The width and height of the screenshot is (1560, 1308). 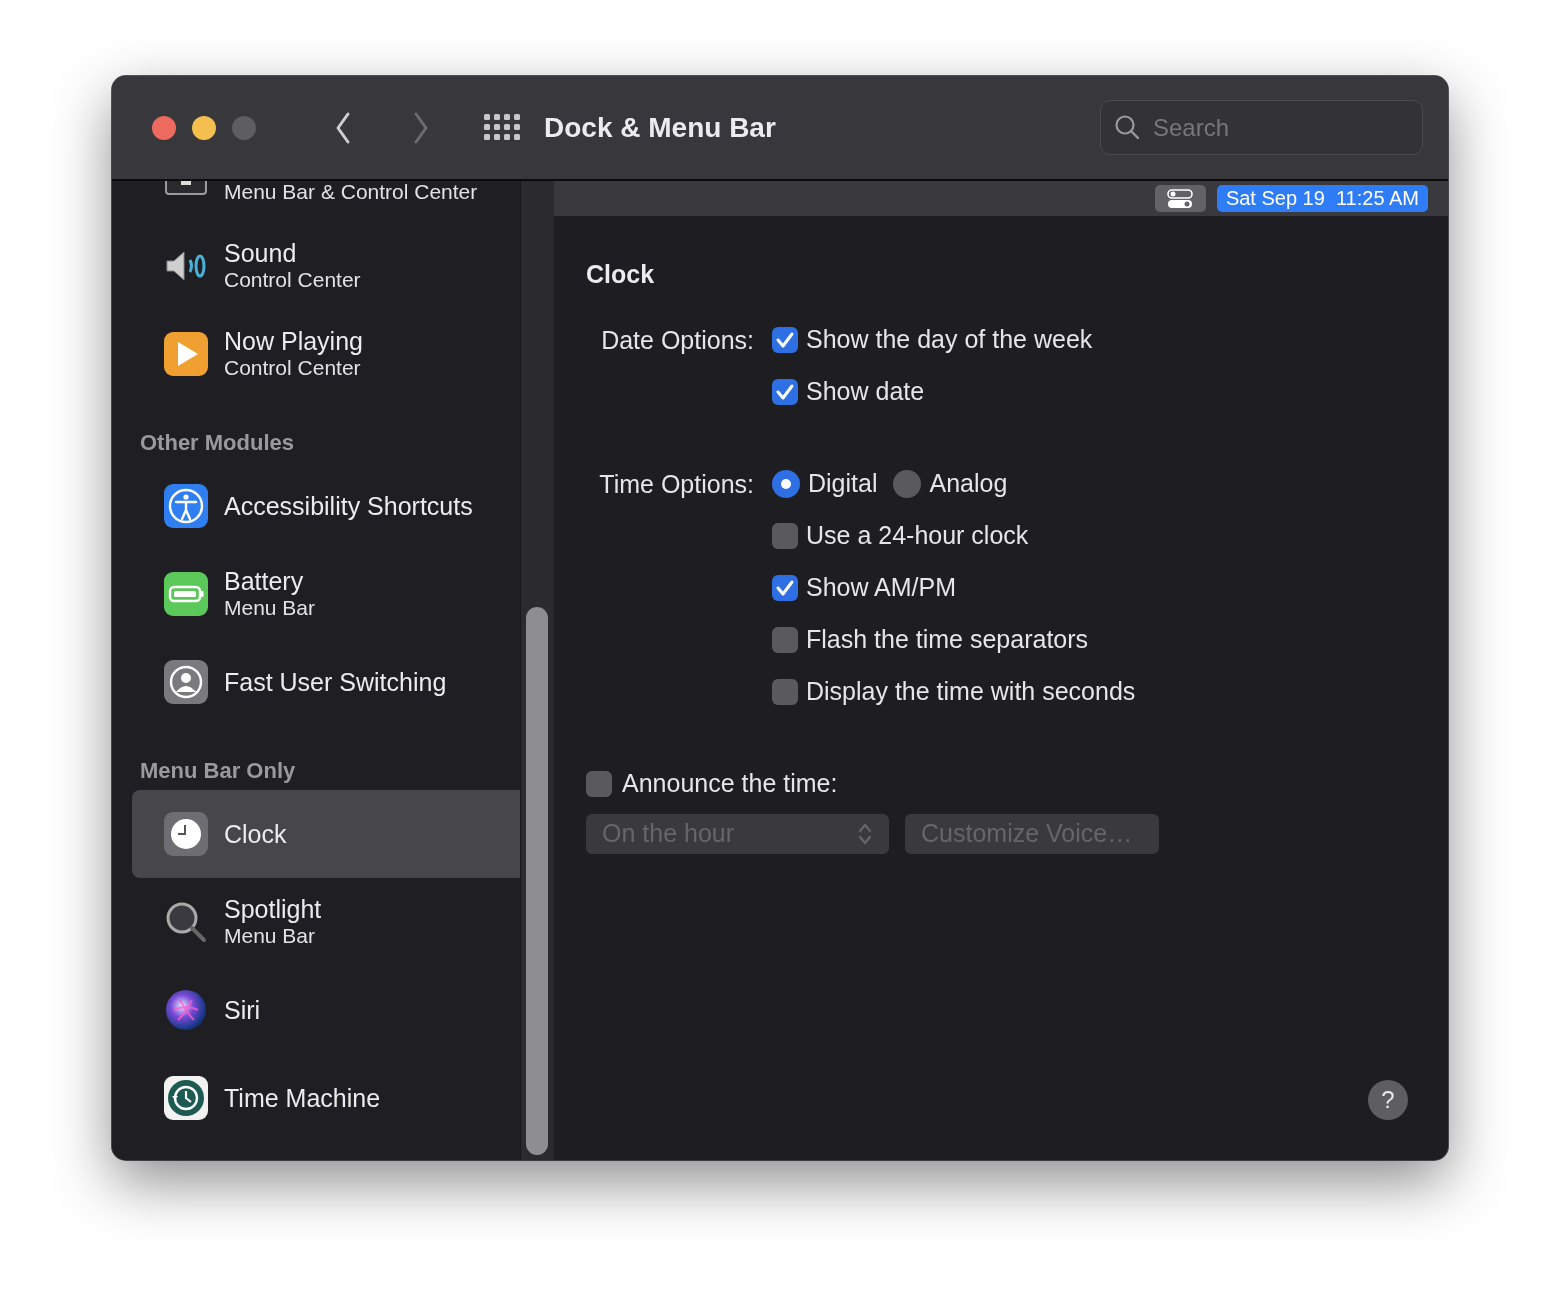 What do you see at coordinates (242, 1010) in the screenshot?
I see `sidebar-item-title: Siri` at bounding box center [242, 1010].